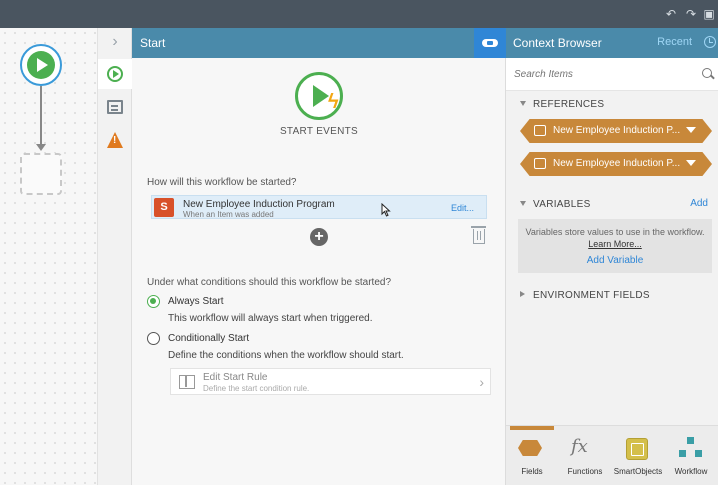 Image resolution: width=718 pixels, height=485 pixels. I want to click on start-play-icon, so click(41, 65).